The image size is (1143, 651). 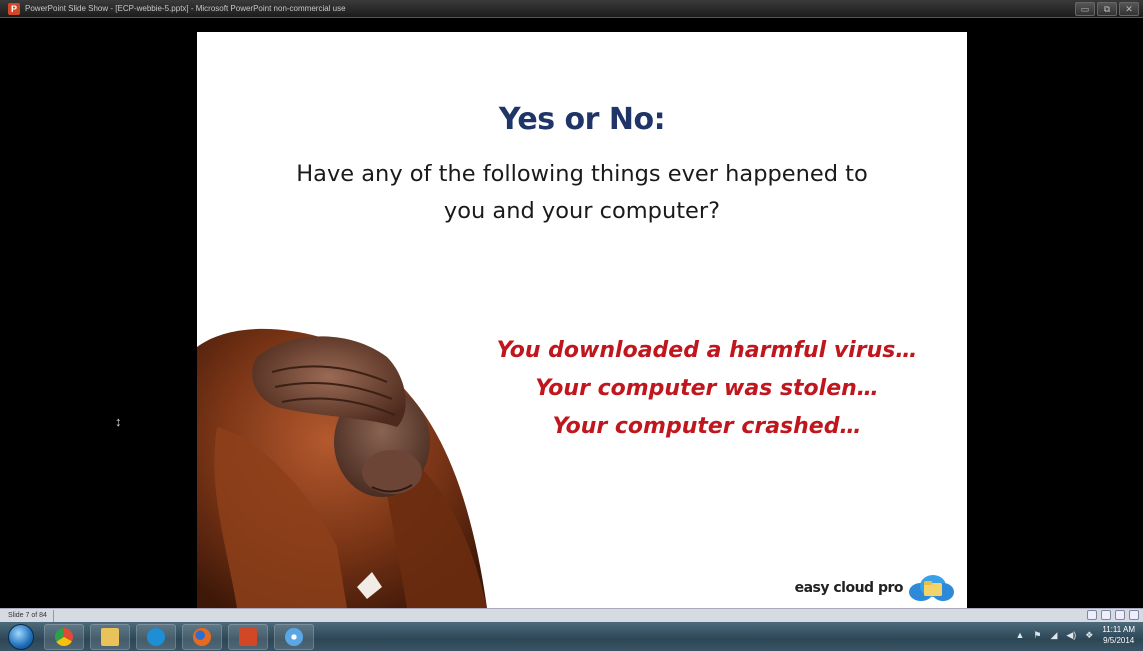 What do you see at coordinates (582, 211) in the screenshot?
I see `question-line: you and your computer?` at bounding box center [582, 211].